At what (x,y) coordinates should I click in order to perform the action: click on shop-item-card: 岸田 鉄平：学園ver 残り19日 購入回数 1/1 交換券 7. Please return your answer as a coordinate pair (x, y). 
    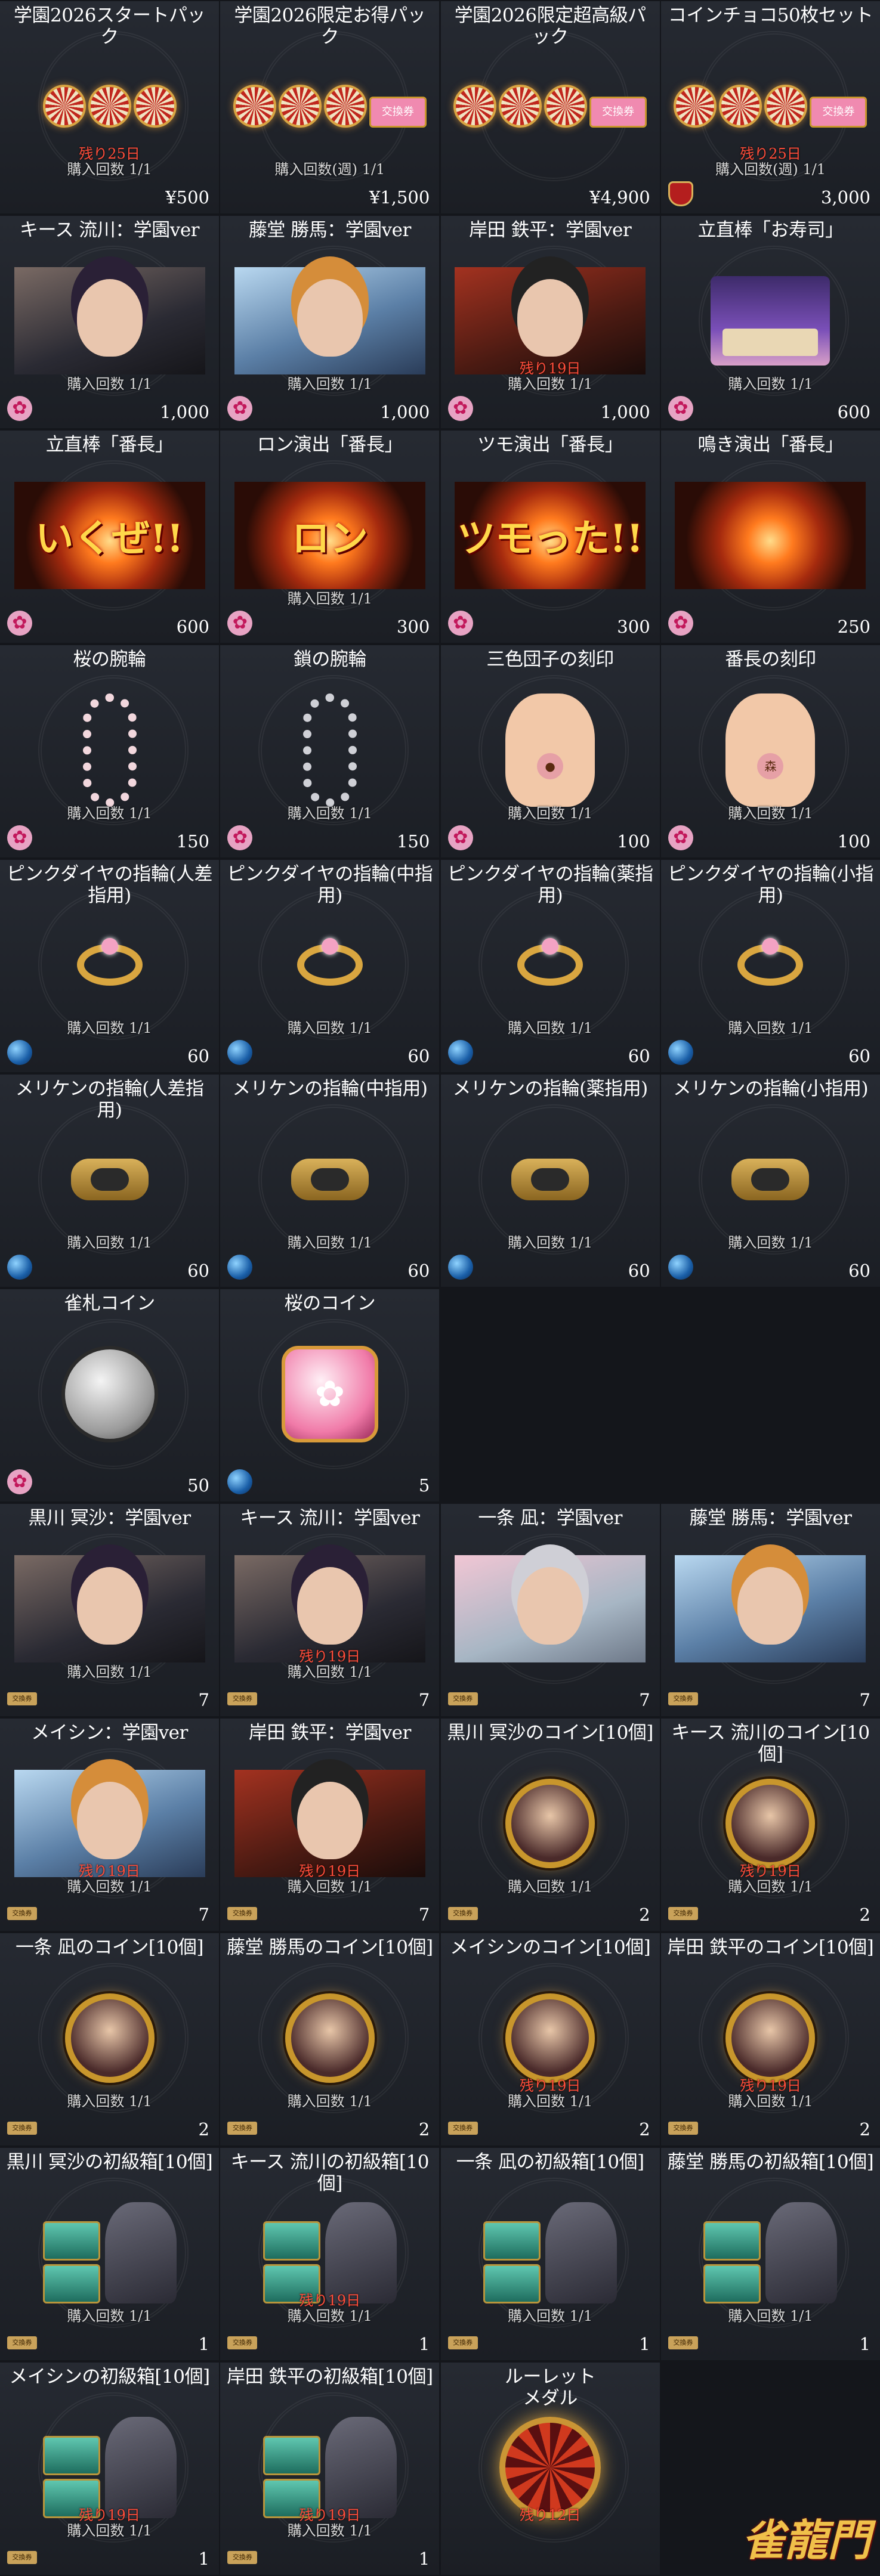
    Looking at the image, I should click on (330, 1825).